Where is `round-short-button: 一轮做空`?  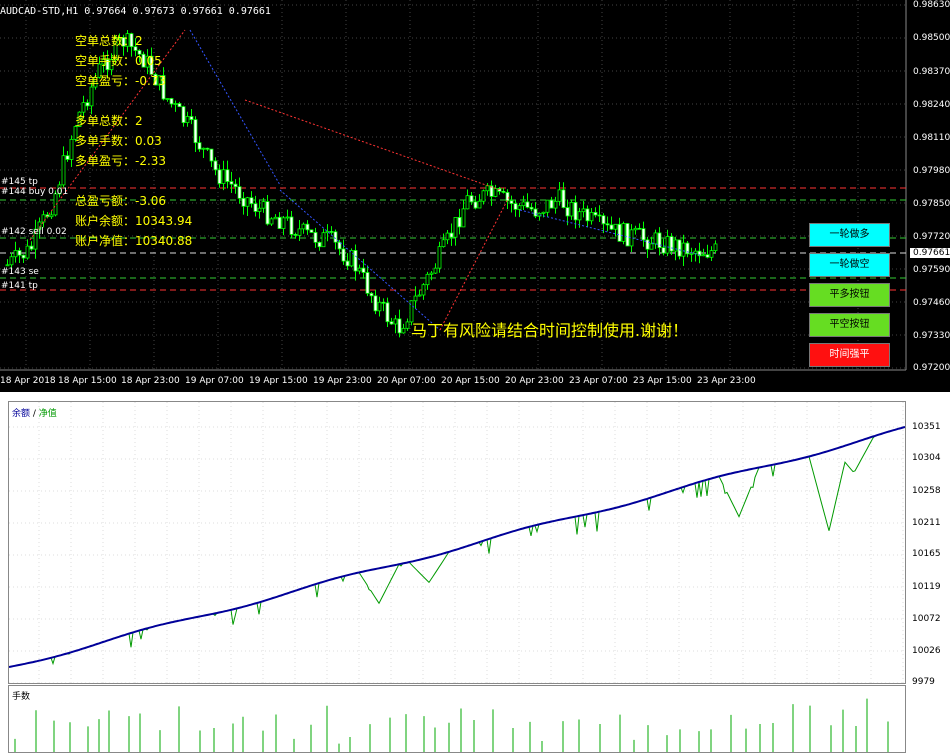 round-short-button: 一轮做空 is located at coordinates (849, 265).